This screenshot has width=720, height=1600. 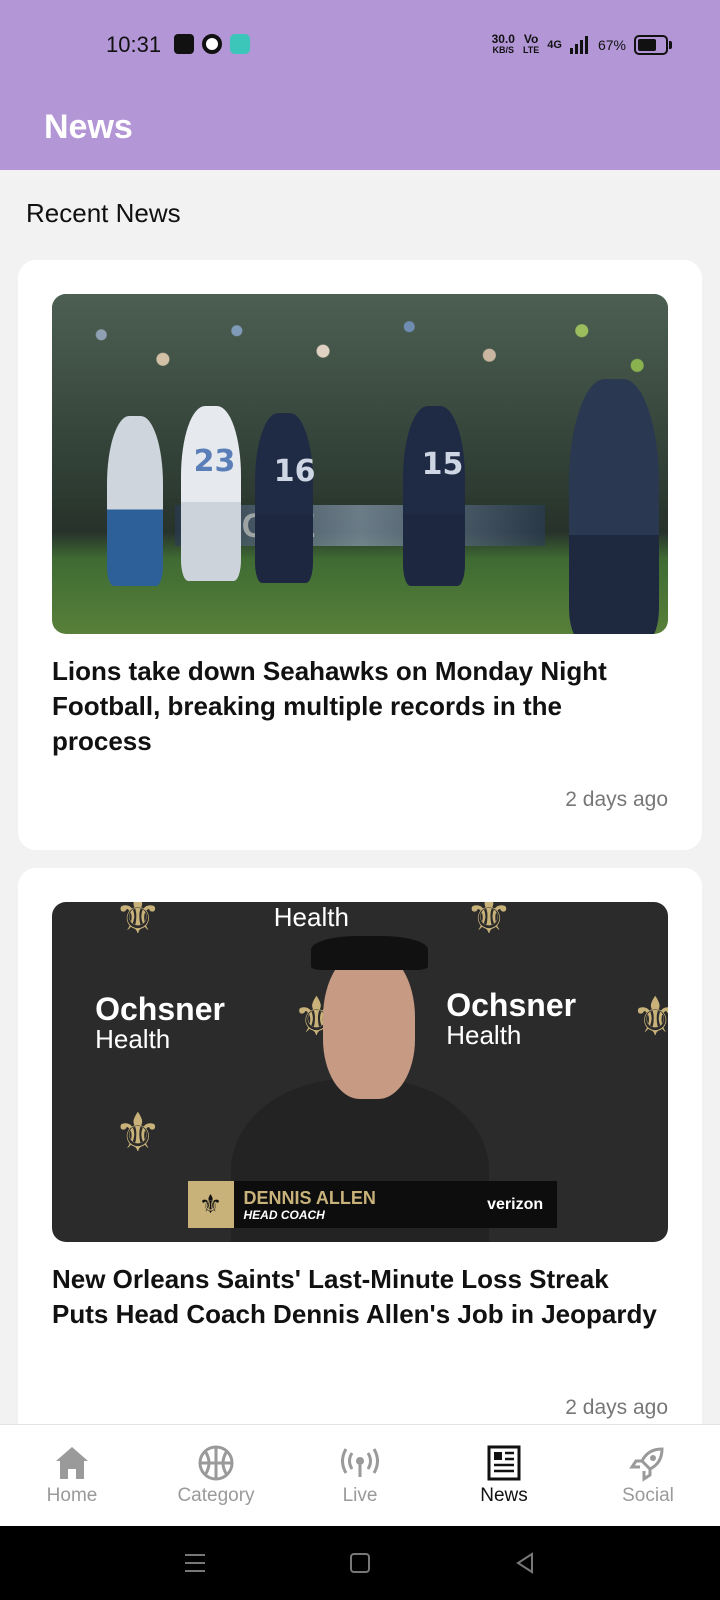 What do you see at coordinates (103, 213) in the screenshot?
I see `section-title: Recent News` at bounding box center [103, 213].